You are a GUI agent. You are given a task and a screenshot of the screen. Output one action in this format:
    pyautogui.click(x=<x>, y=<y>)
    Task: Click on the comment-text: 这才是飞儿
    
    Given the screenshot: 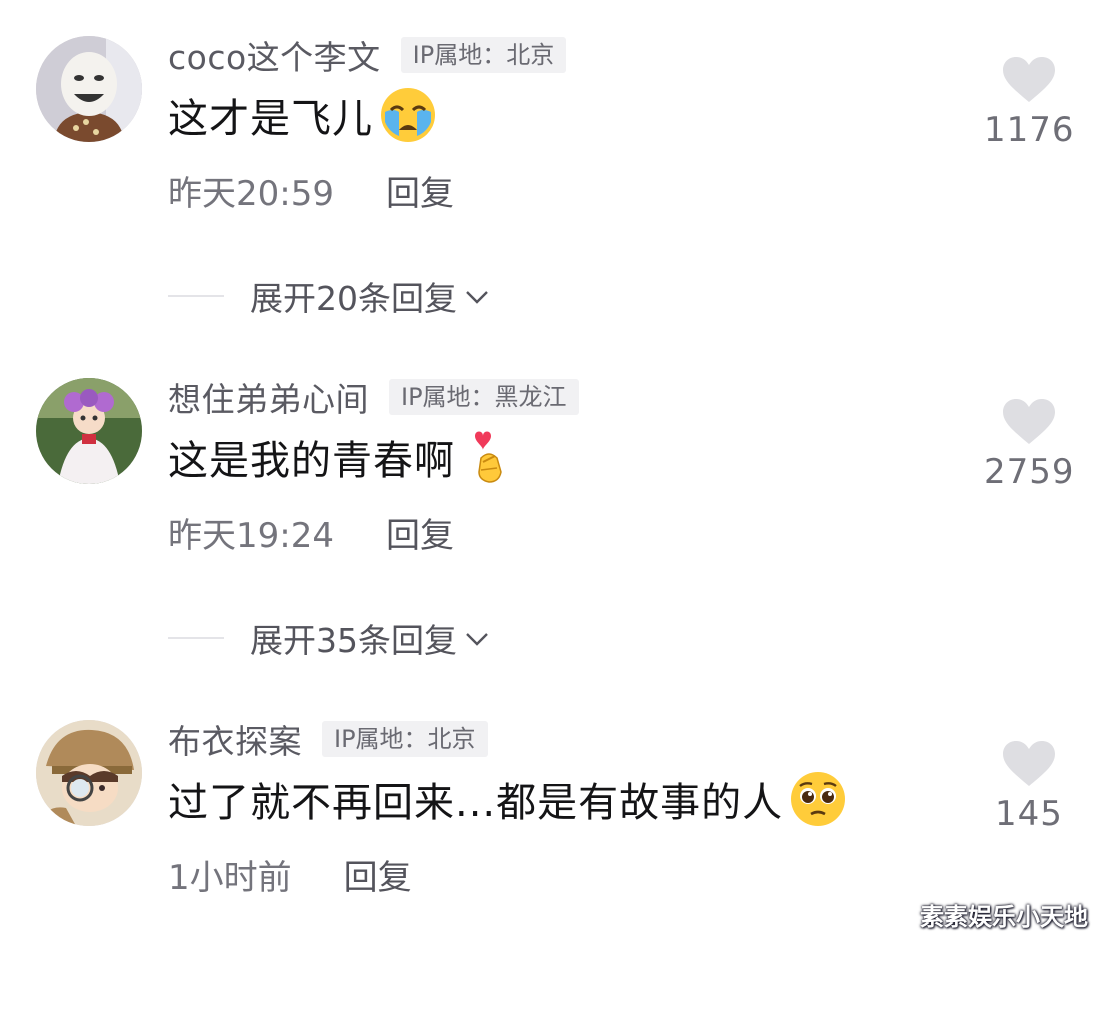 What is the action you would take?
    pyautogui.click(x=270, y=119)
    